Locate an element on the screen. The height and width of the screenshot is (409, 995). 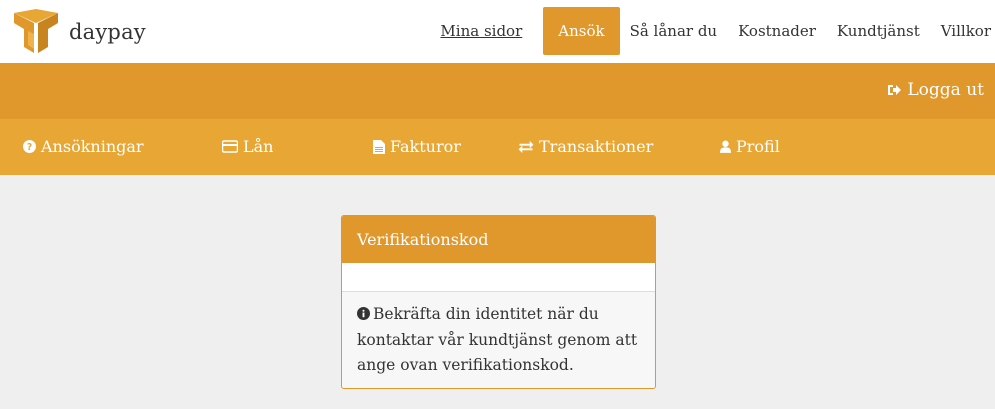
account-bar: Logga ut is located at coordinates (497, 91).